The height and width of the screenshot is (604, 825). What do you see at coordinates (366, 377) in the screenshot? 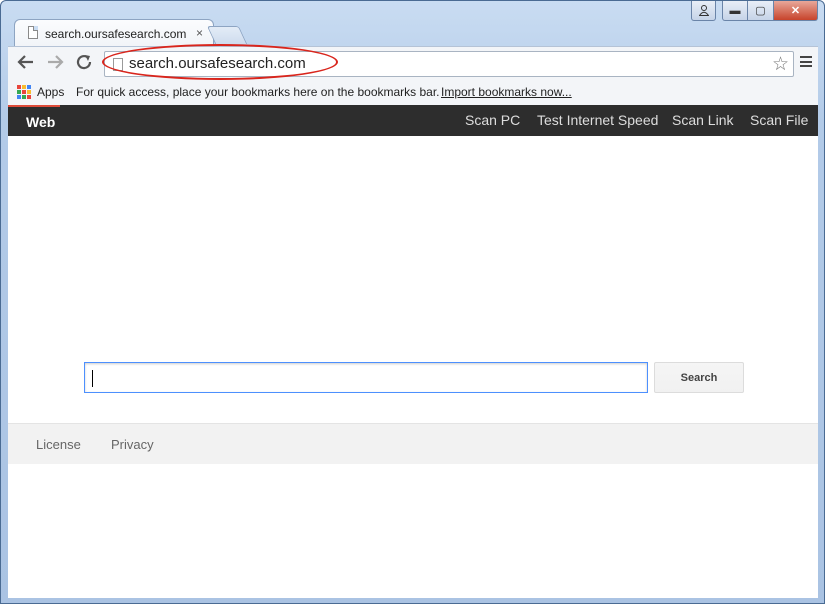
I see `search-input` at bounding box center [366, 377].